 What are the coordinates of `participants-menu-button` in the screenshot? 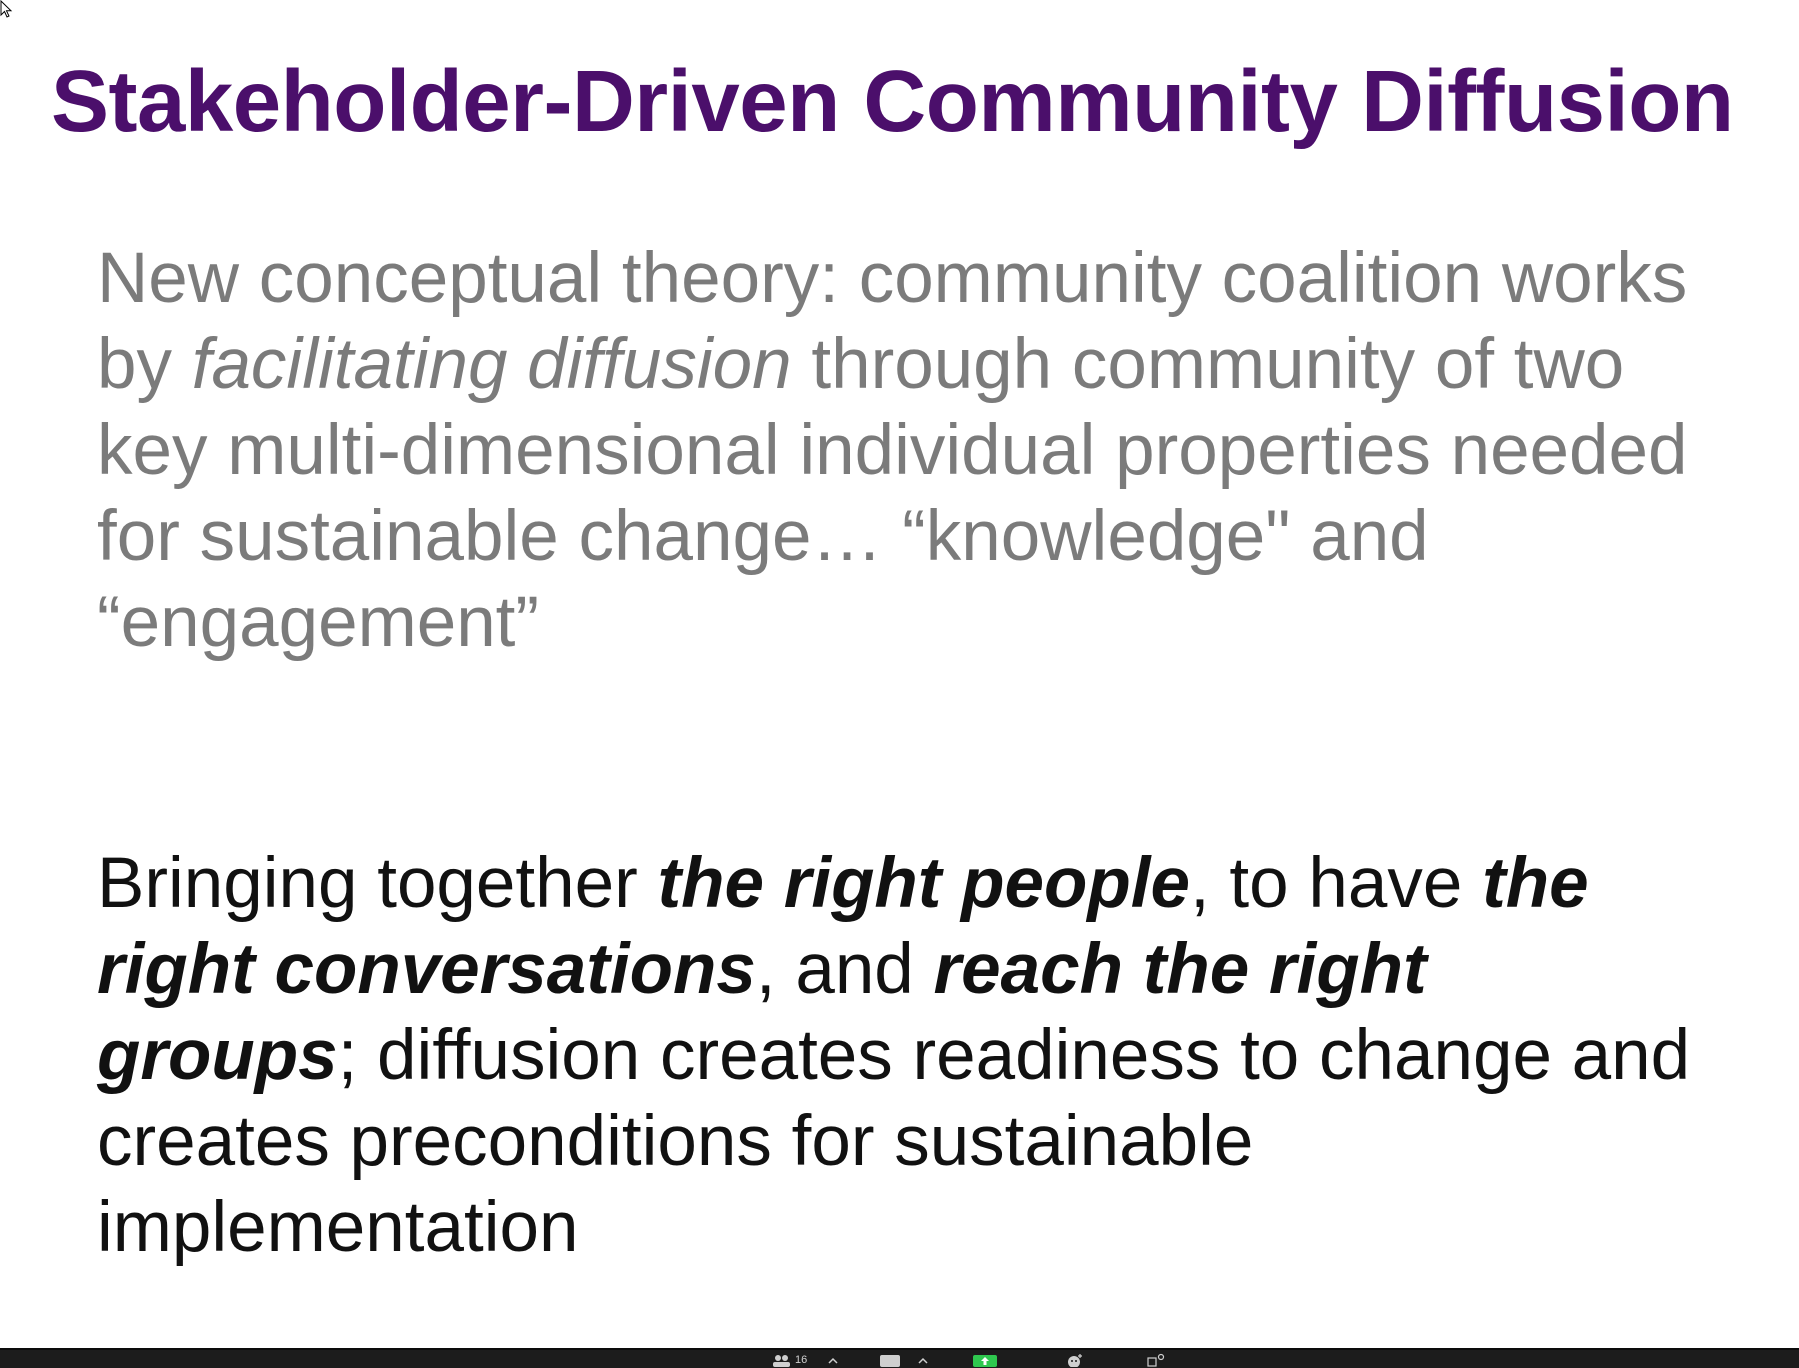 It's located at (833, 1360).